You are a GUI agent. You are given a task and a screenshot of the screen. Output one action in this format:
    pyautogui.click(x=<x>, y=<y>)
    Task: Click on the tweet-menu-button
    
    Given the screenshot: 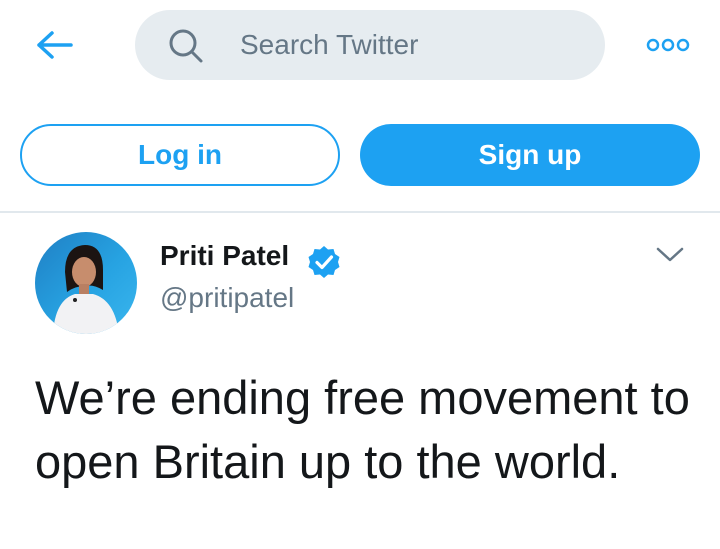 What is the action you would take?
    pyautogui.click(x=670, y=255)
    